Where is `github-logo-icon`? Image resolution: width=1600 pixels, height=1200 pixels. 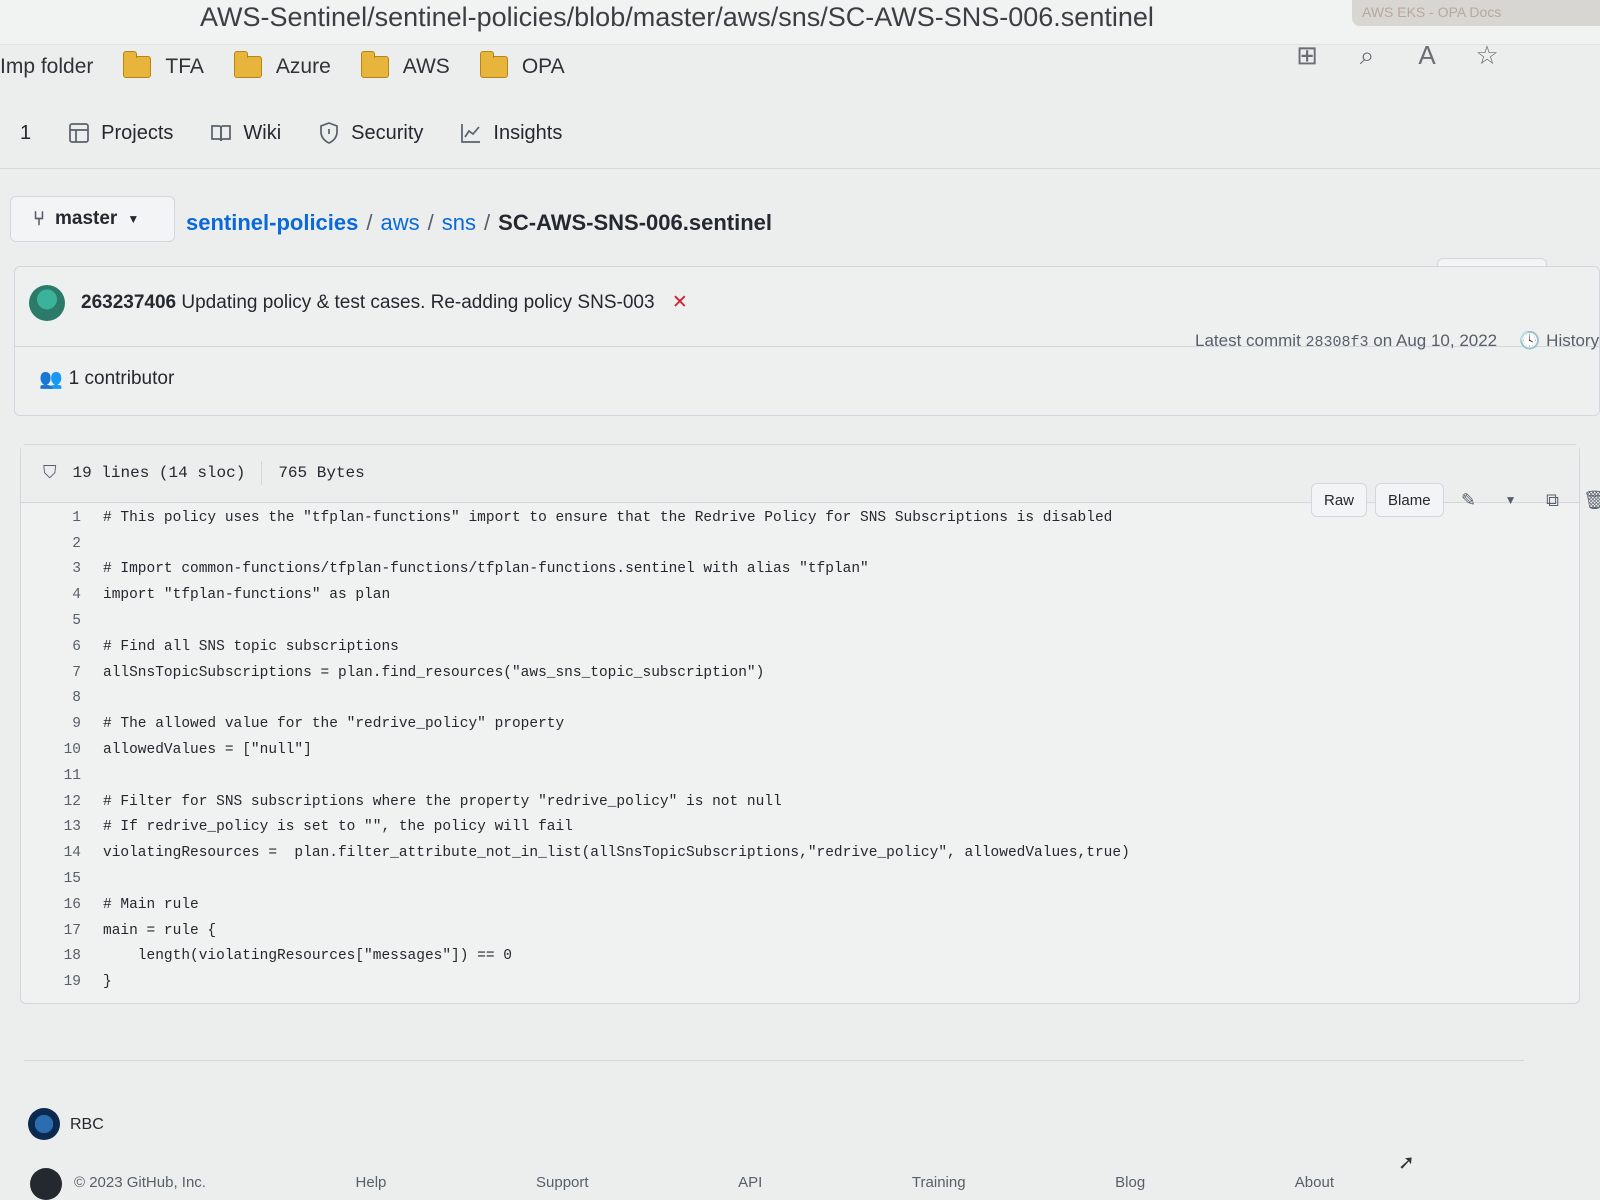
github-logo-icon is located at coordinates (46, 1184).